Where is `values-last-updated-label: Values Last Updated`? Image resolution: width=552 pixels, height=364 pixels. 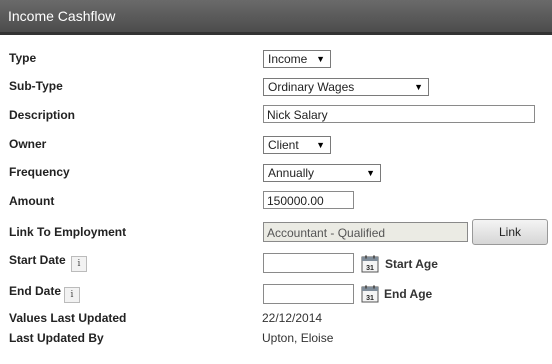 values-last-updated-label: Values Last Updated is located at coordinates (68, 318).